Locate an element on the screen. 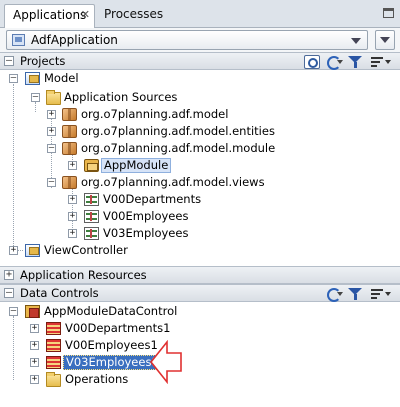  tree-node-collection: + V03Employees1 is located at coordinates (110, 362).